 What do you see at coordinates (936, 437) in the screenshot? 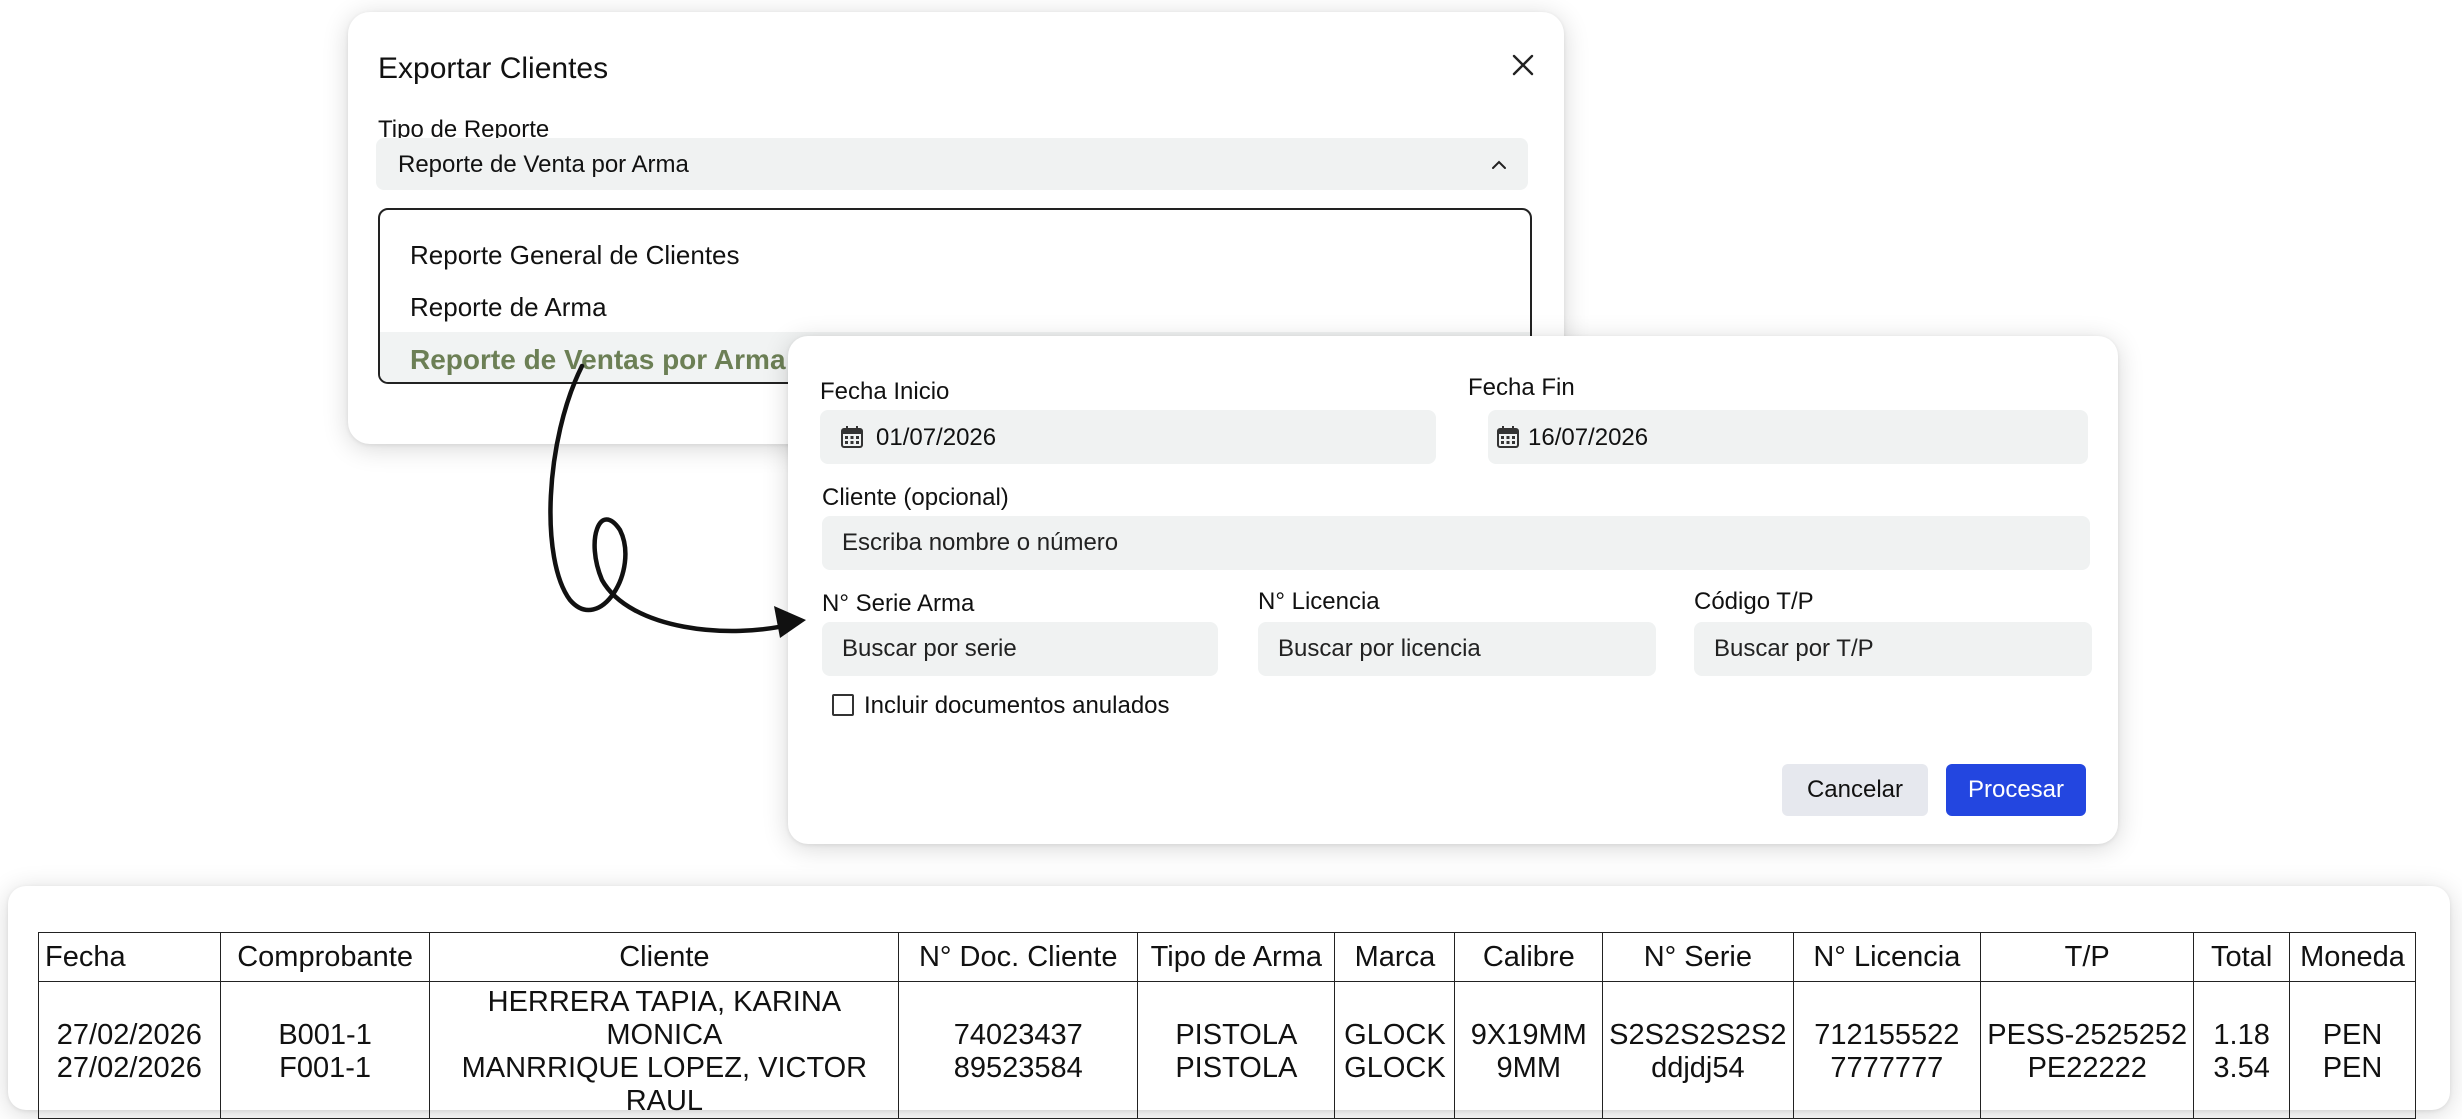
I see `start-date-value: 01/07/2026` at bounding box center [936, 437].